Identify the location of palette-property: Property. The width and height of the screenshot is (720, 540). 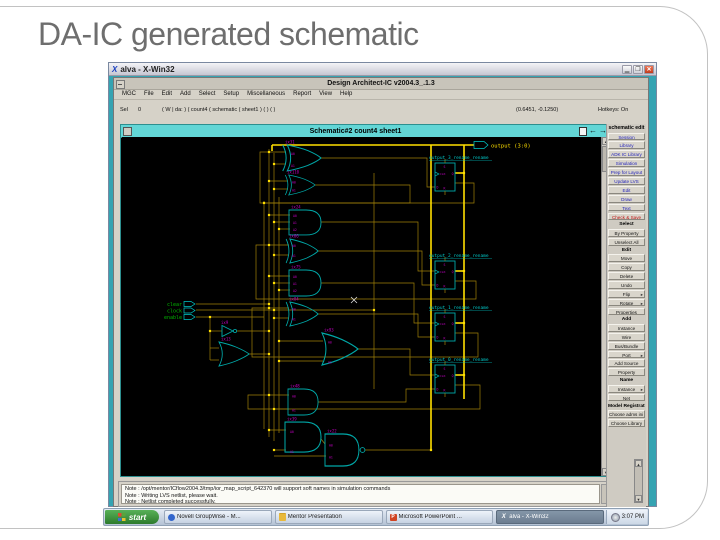
(626, 372).